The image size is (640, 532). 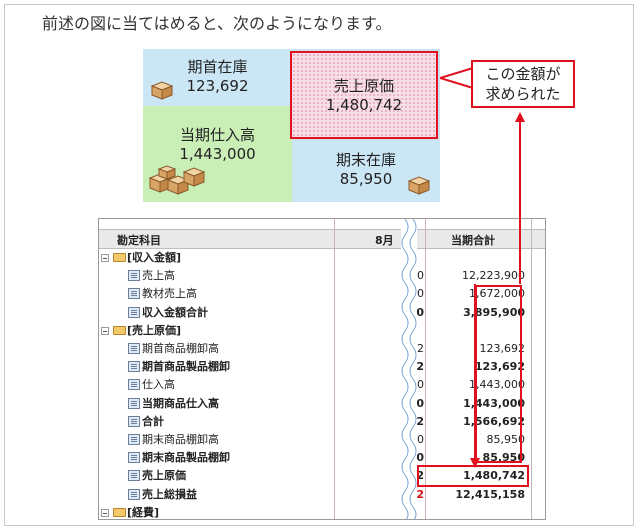 I want to click on row-label: 期首商品棚卸高, so click(x=180, y=348).